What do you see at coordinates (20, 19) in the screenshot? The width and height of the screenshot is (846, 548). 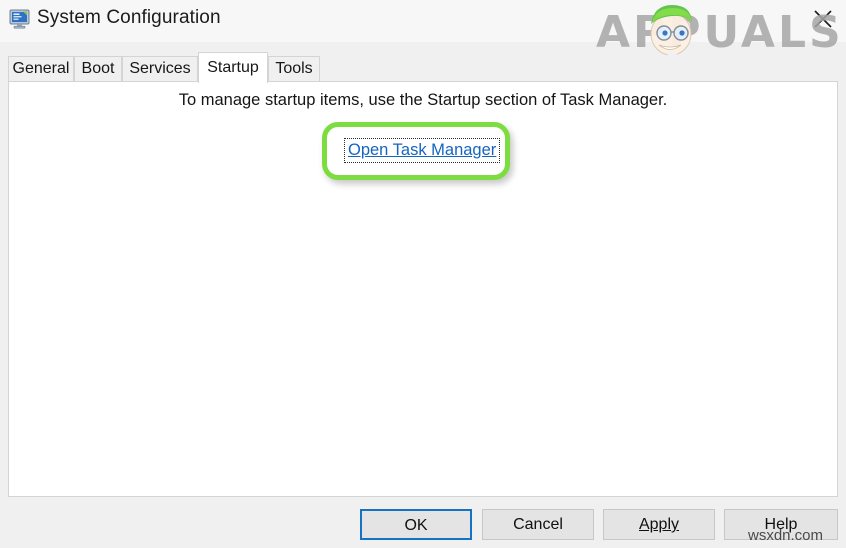 I see `computer-monitor-icon` at bounding box center [20, 19].